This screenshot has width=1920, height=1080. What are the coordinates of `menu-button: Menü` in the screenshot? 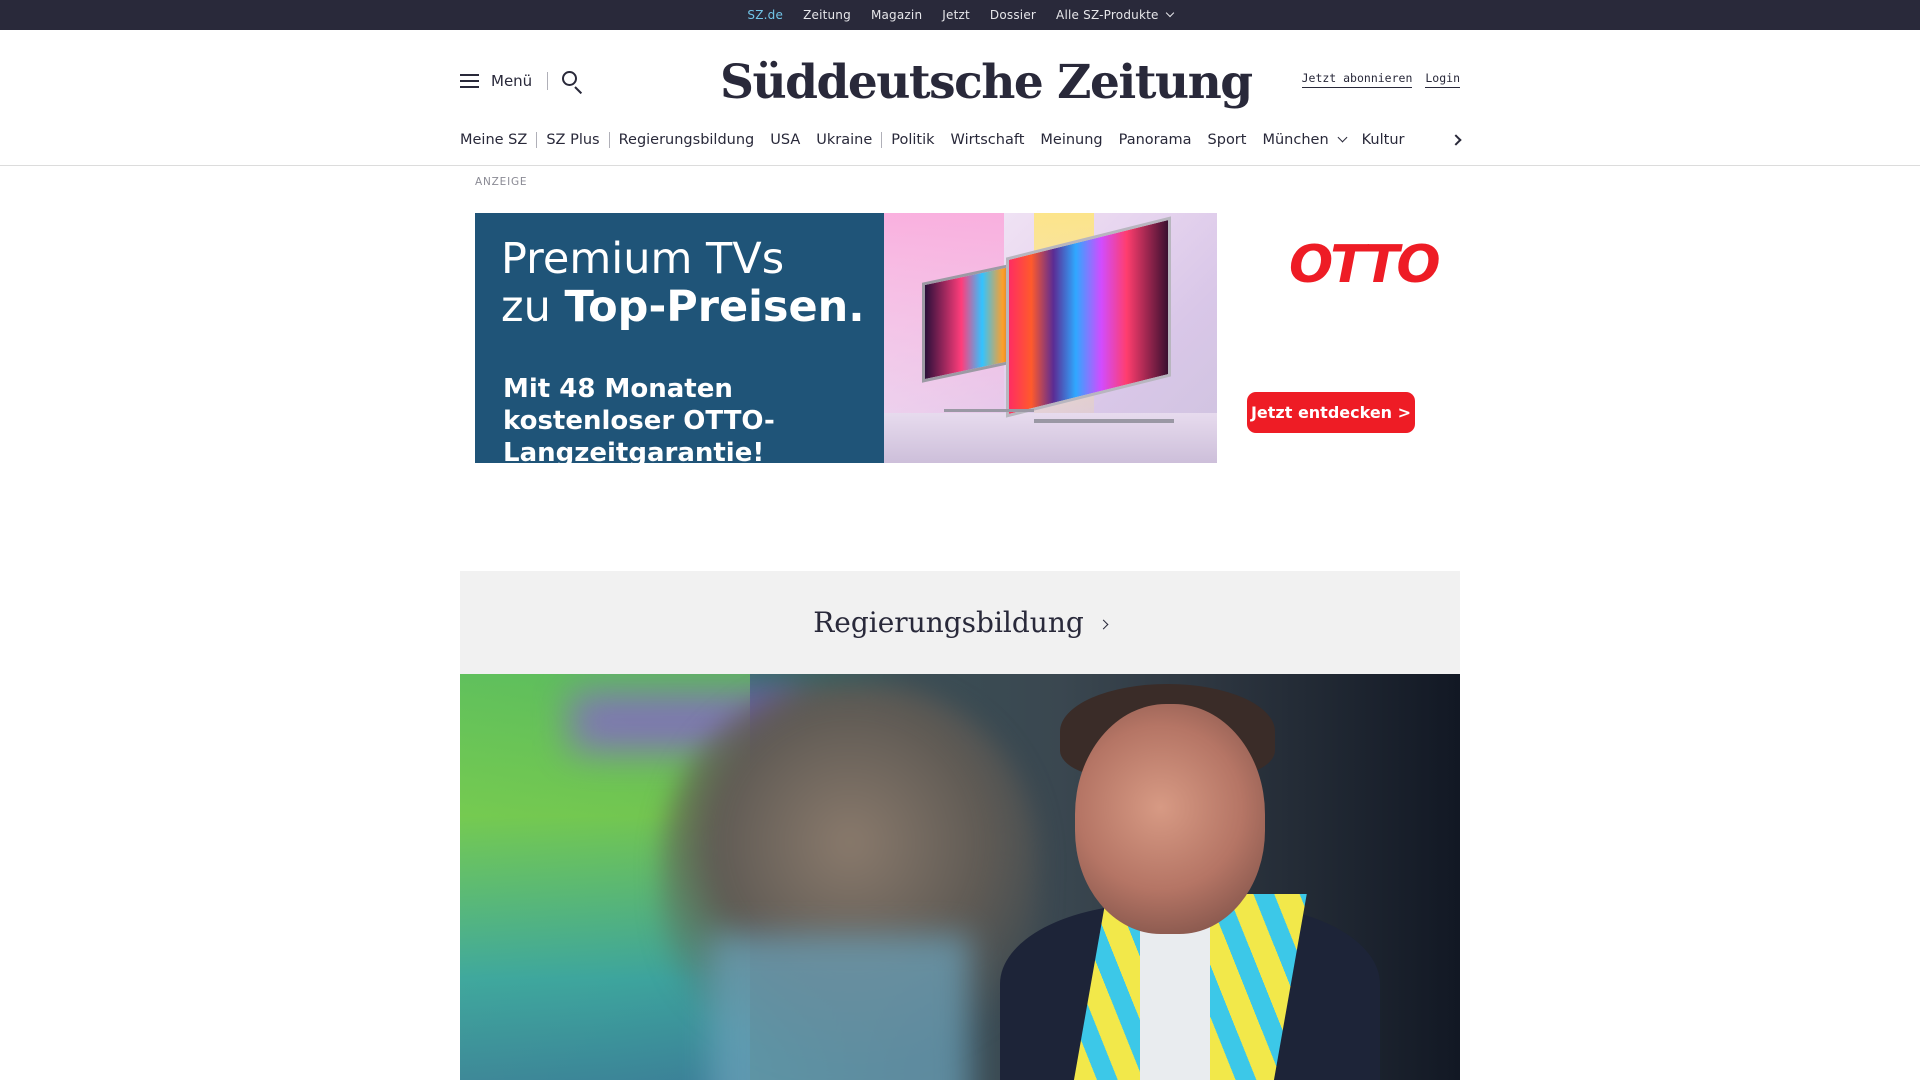 It's located at (496, 81).